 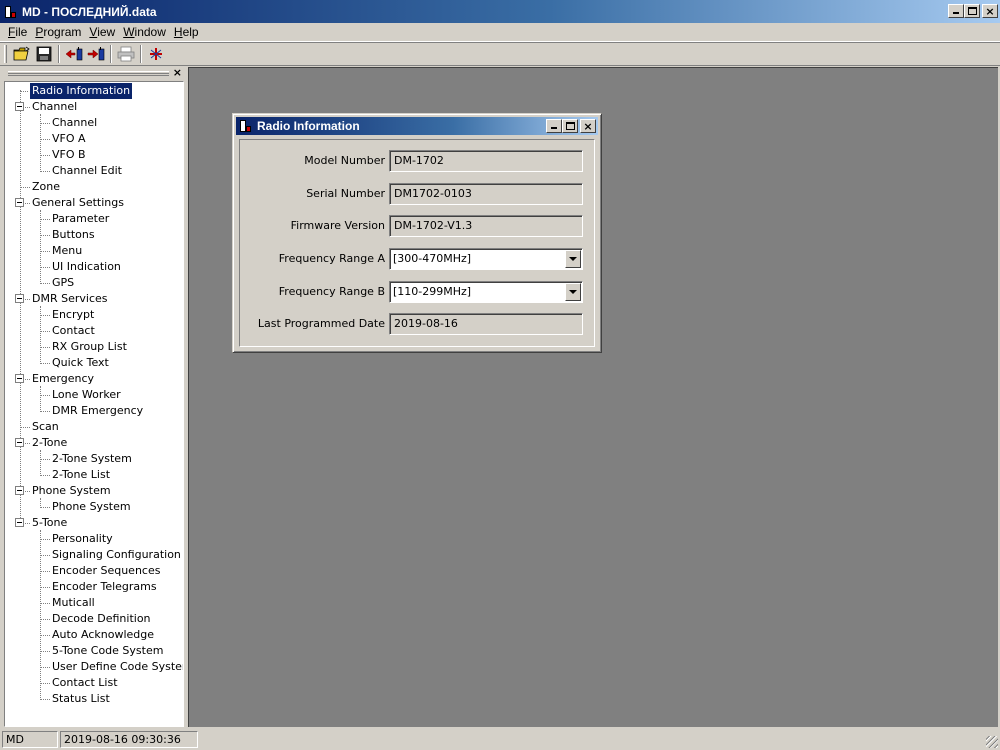 I want to click on pane-close-icon: ×, so click(x=177, y=72).